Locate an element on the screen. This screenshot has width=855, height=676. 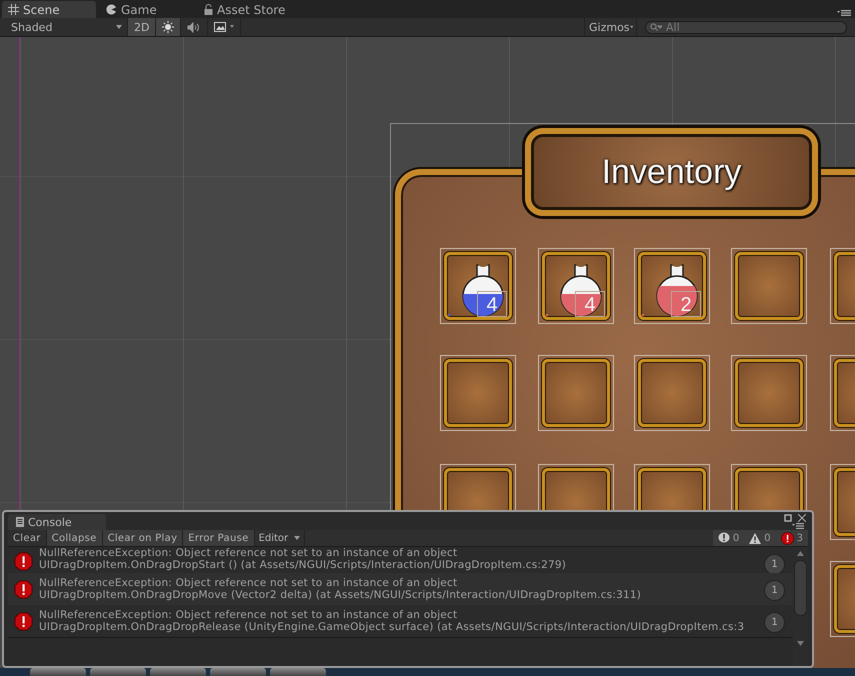
document-icon is located at coordinates (20, 522).